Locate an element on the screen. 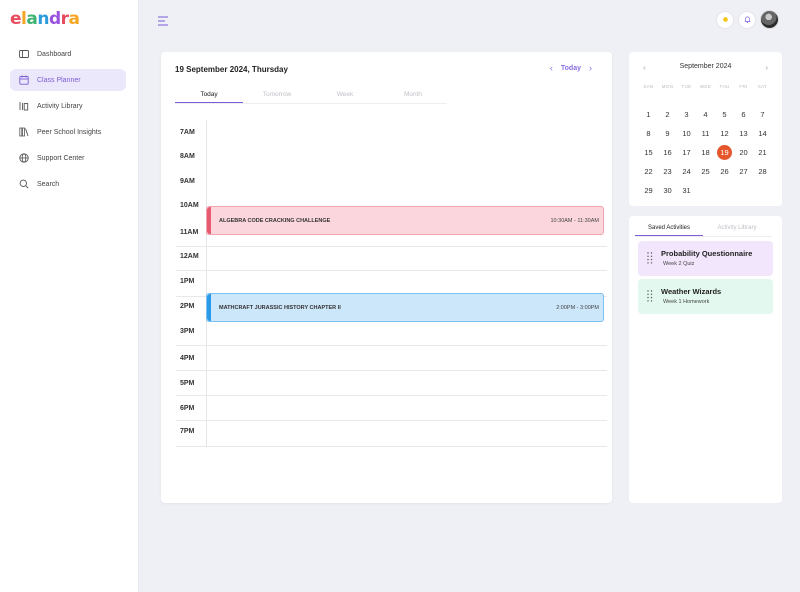  calendar-day: 4 is located at coordinates (705, 114).